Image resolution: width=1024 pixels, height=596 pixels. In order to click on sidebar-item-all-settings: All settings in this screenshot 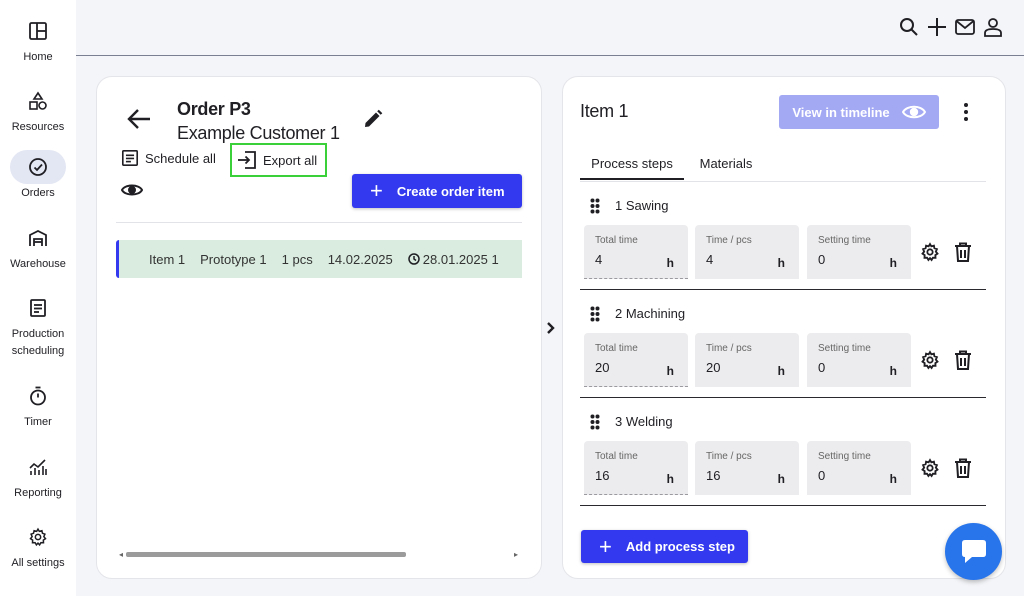, I will do `click(38, 546)`.